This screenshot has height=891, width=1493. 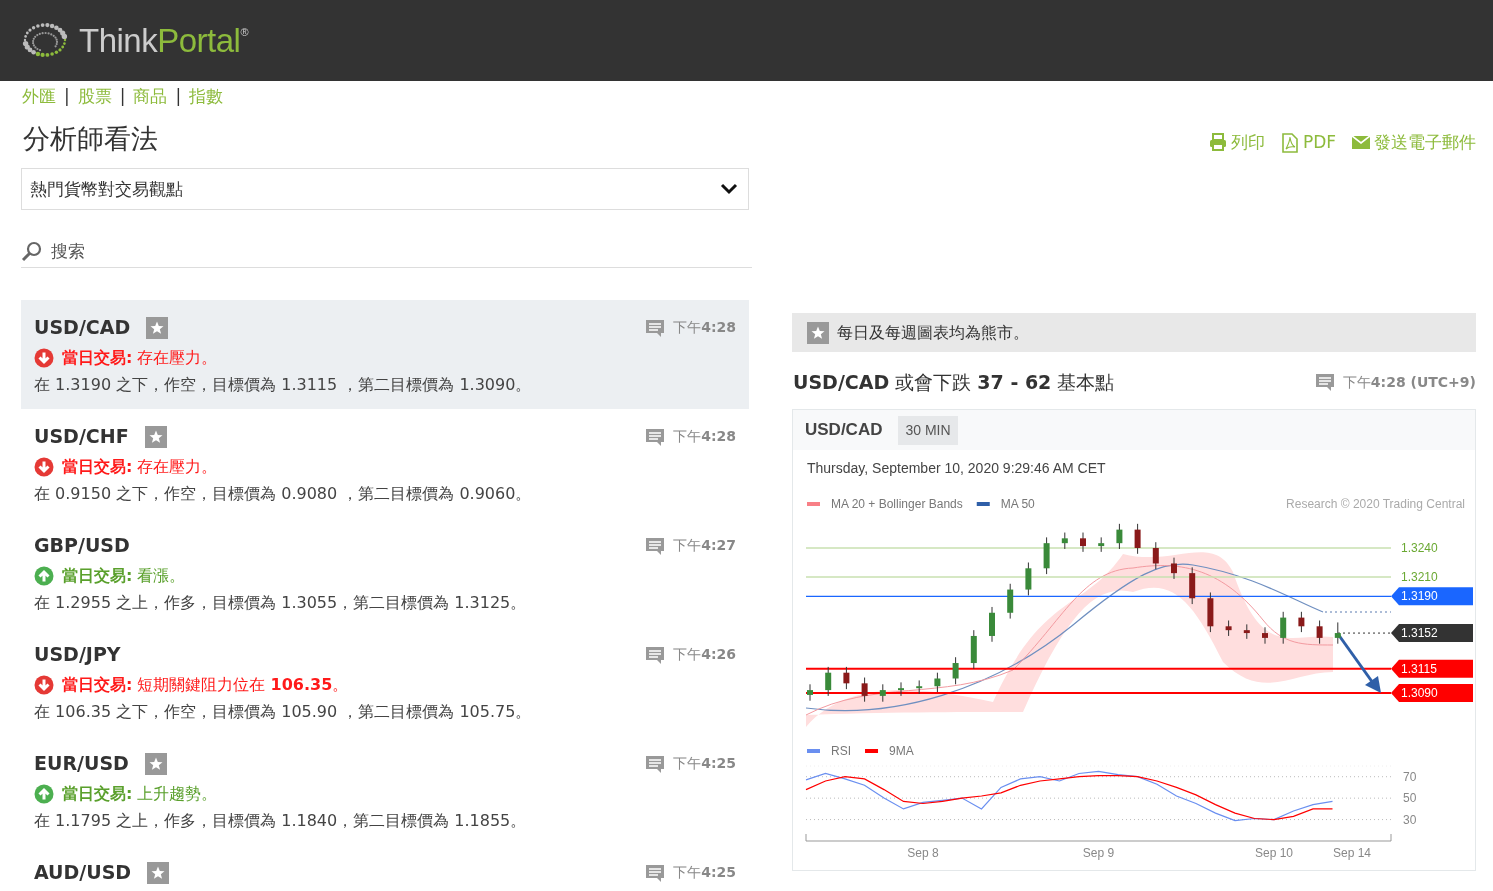 I want to click on price-label: 1.3115, so click(x=1419, y=668).